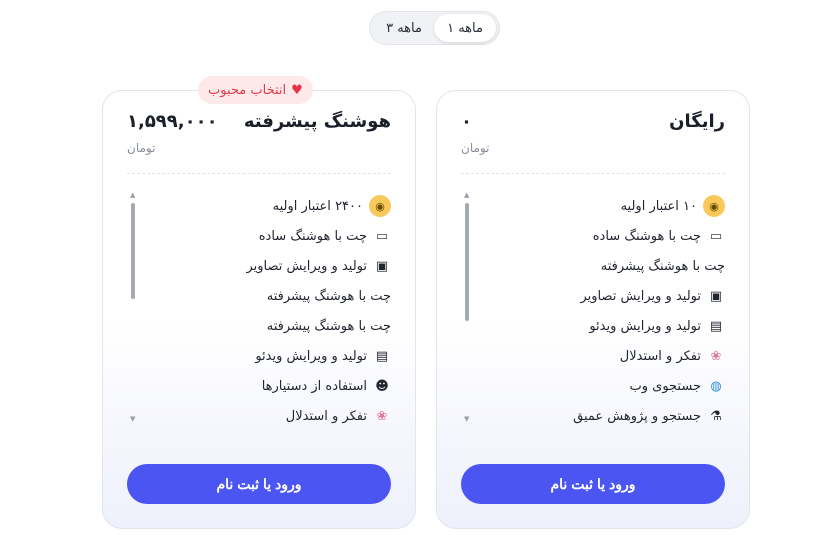 Image resolution: width=838 pixels, height=535 pixels. Describe the element at coordinates (465, 28) in the screenshot. I see `toggle-option-1-month: ۱ ماهه` at that location.